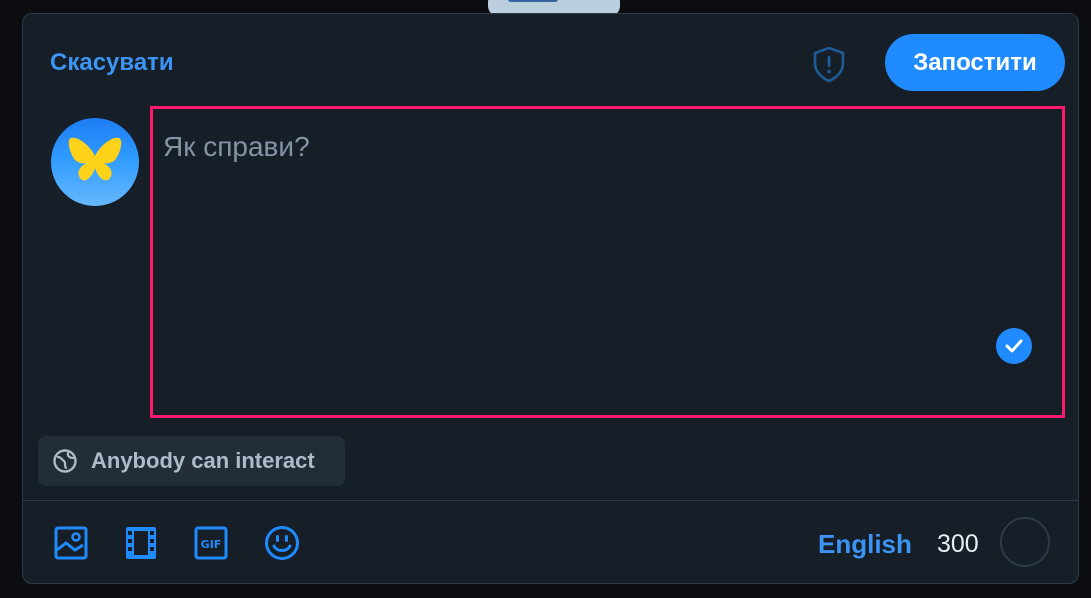  What do you see at coordinates (958, 544) in the screenshot?
I see `character-count: 300` at bounding box center [958, 544].